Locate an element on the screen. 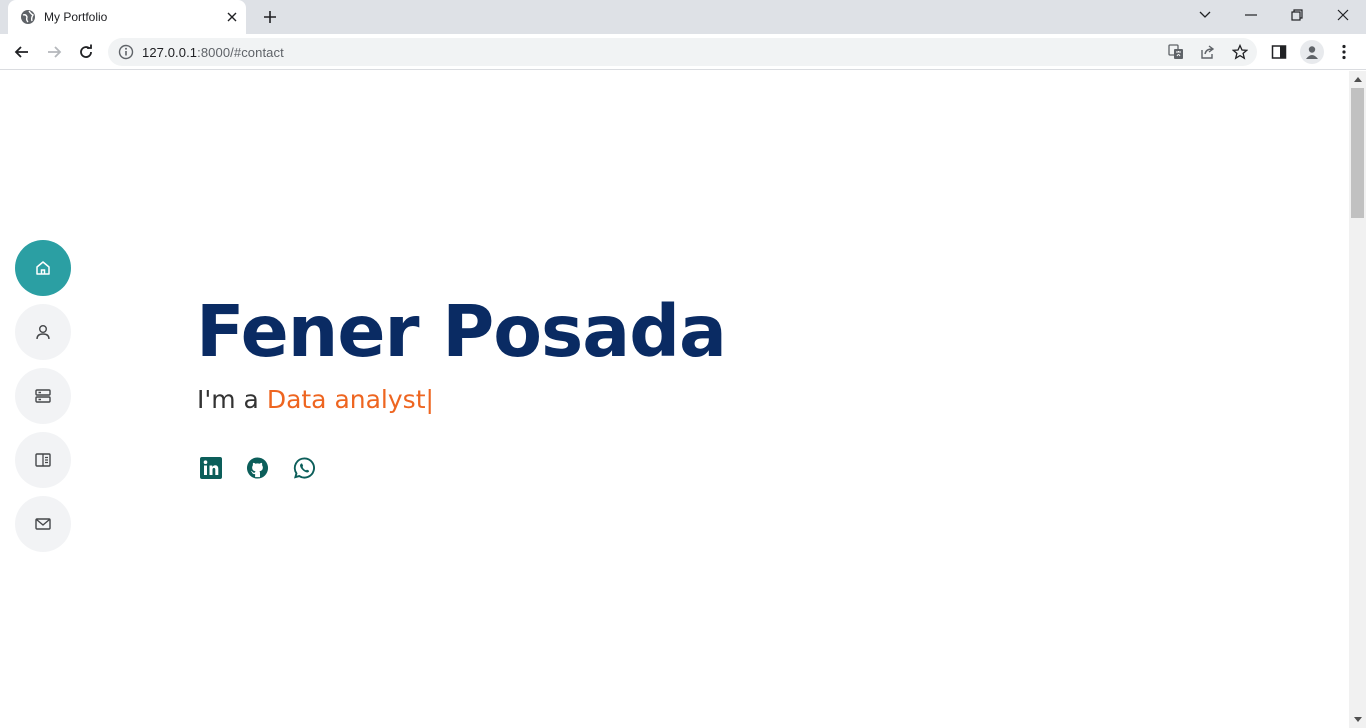 Image resolution: width=1366 pixels, height=728 pixels. url-host: 127.0.0.1 is located at coordinates (170, 52).